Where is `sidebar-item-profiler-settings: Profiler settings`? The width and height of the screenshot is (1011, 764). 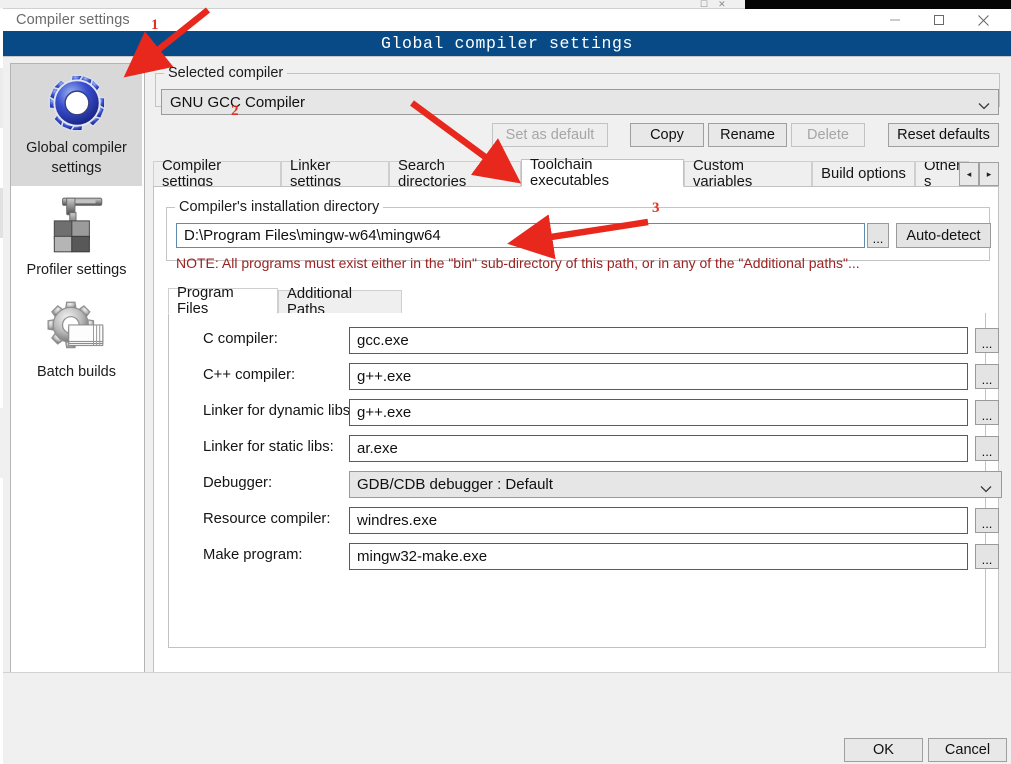
sidebar-item-profiler-settings: Profiler settings is located at coordinates (76, 237).